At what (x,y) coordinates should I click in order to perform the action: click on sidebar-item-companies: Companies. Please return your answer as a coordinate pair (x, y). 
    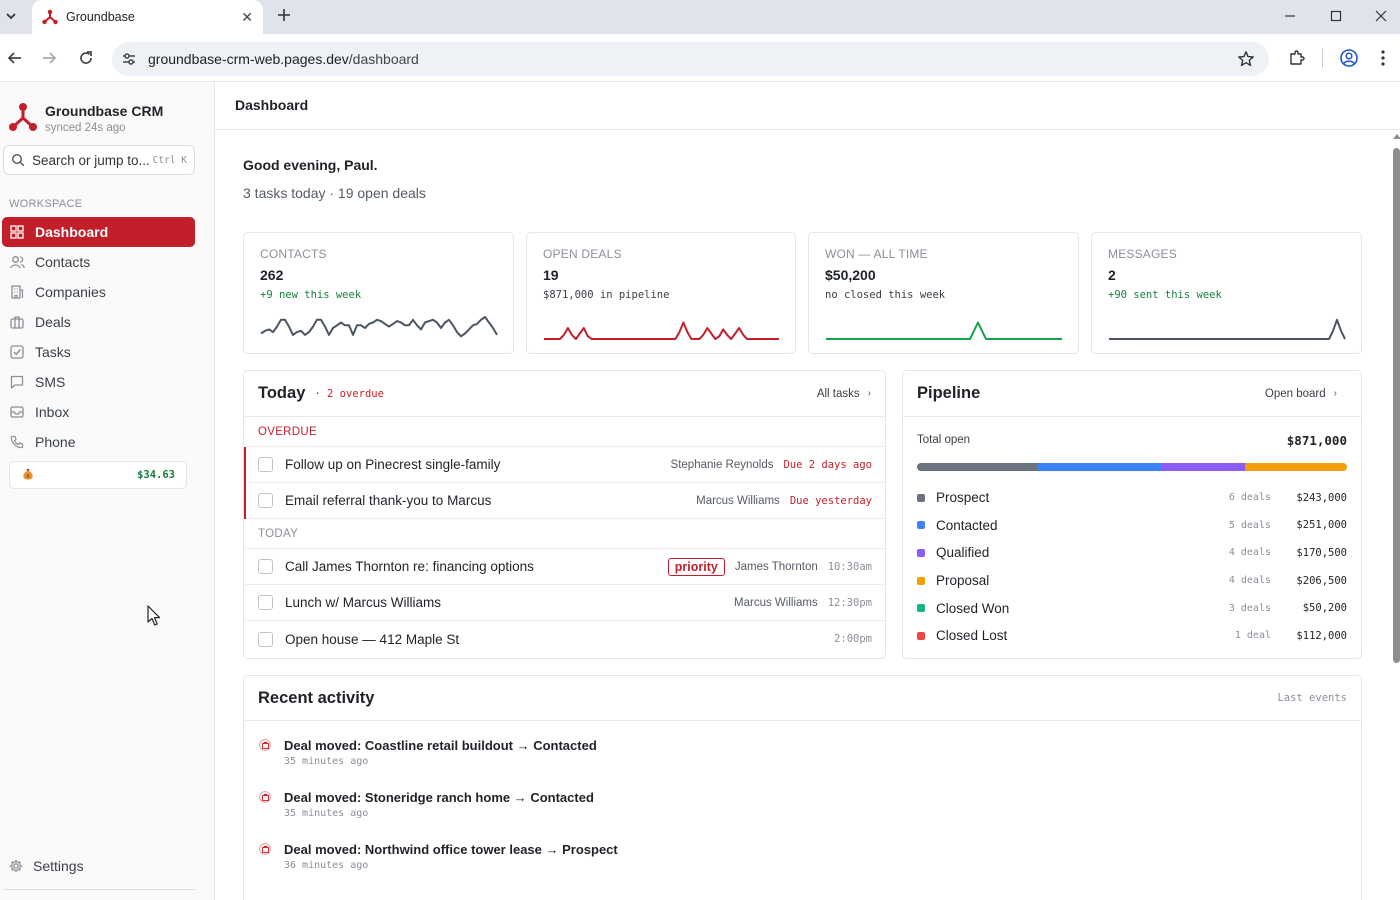
    Looking at the image, I should click on (98, 292).